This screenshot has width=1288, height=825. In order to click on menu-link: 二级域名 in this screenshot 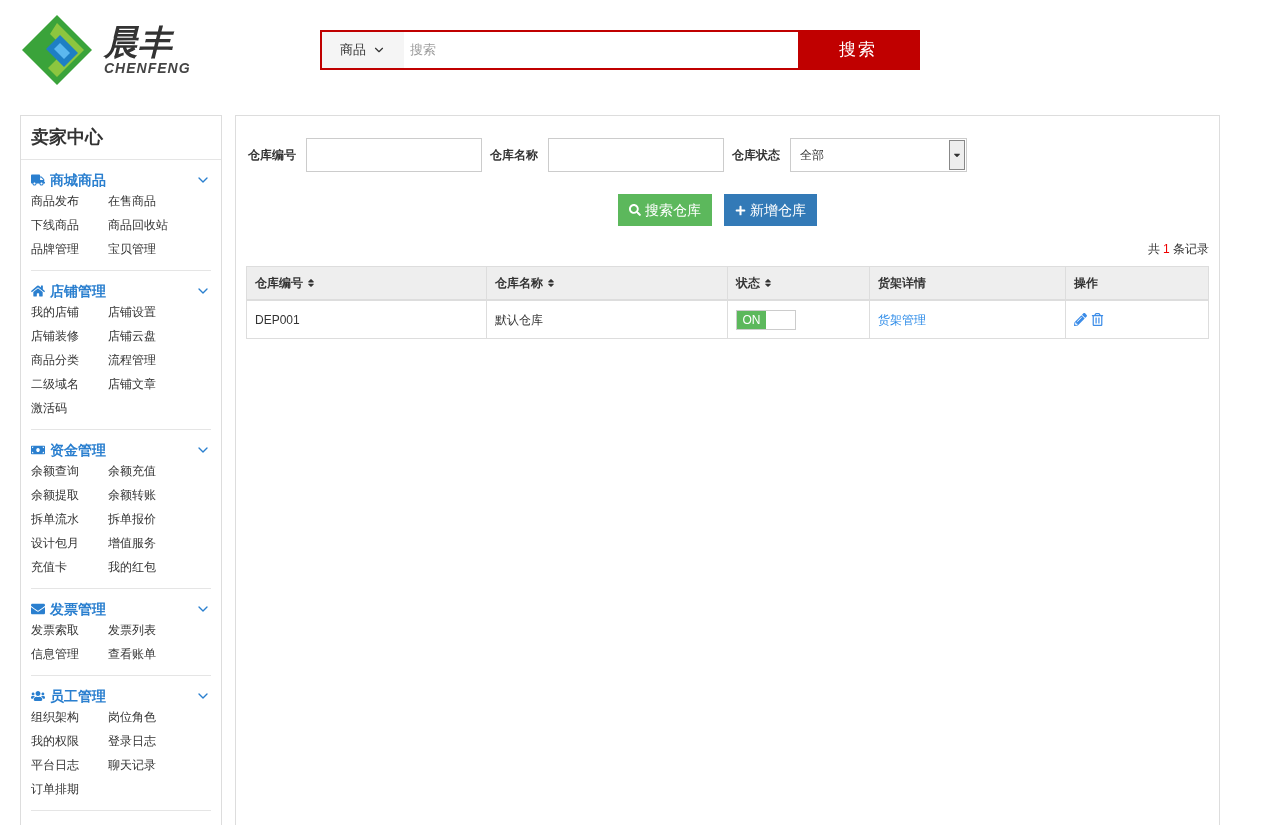, I will do `click(69, 384)`.